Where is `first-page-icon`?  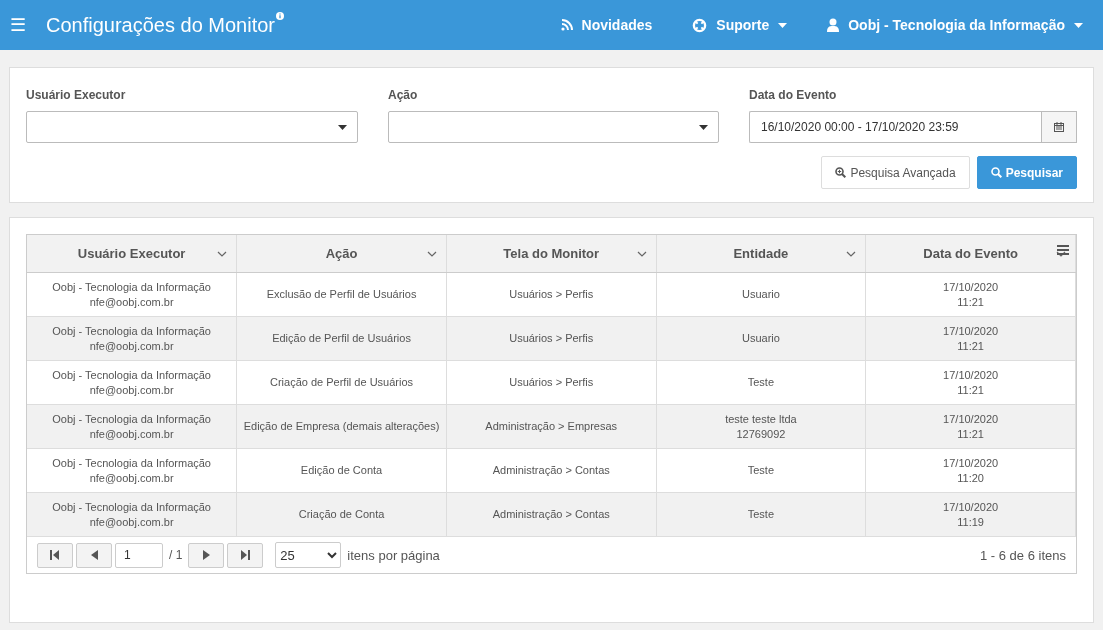 first-page-icon is located at coordinates (55, 555).